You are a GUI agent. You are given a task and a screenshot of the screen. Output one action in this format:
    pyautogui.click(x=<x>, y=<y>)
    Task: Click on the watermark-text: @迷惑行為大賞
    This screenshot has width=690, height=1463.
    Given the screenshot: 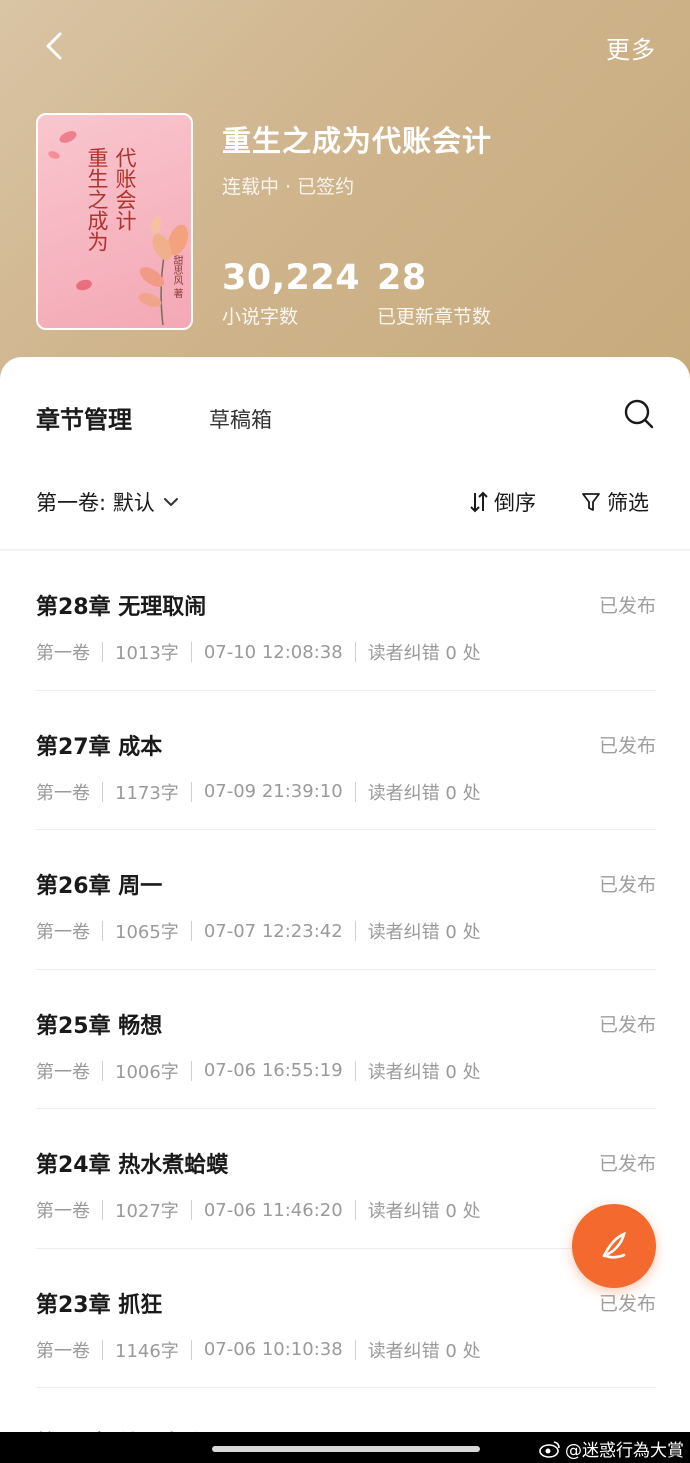 What is the action you would take?
    pyautogui.click(x=624, y=1451)
    